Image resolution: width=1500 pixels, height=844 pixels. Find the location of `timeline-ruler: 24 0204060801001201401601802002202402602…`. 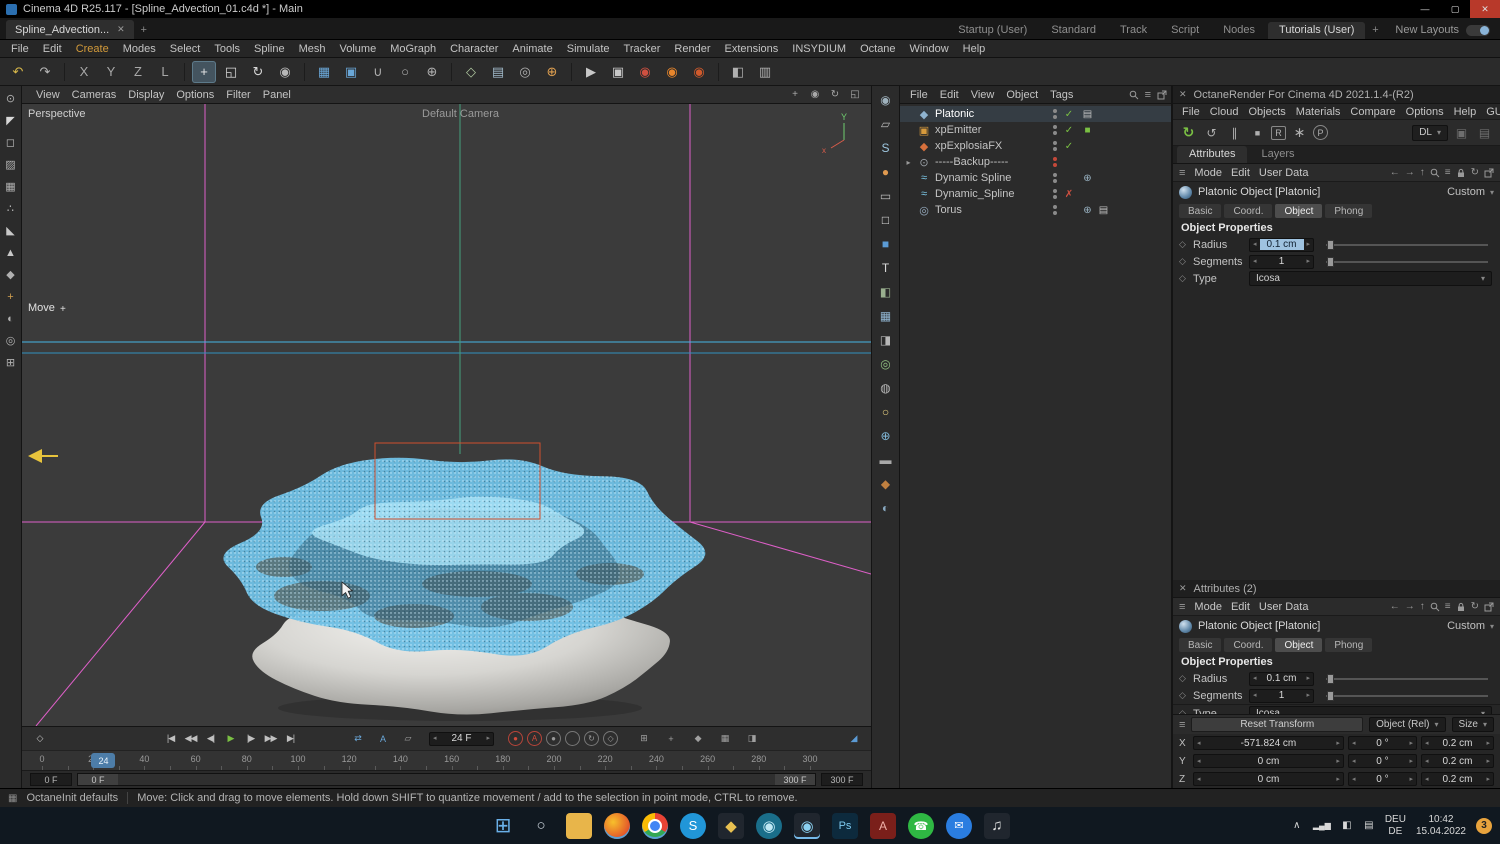

timeline-ruler: 24 0204060801001201401601802002202402602… is located at coordinates (446, 760).